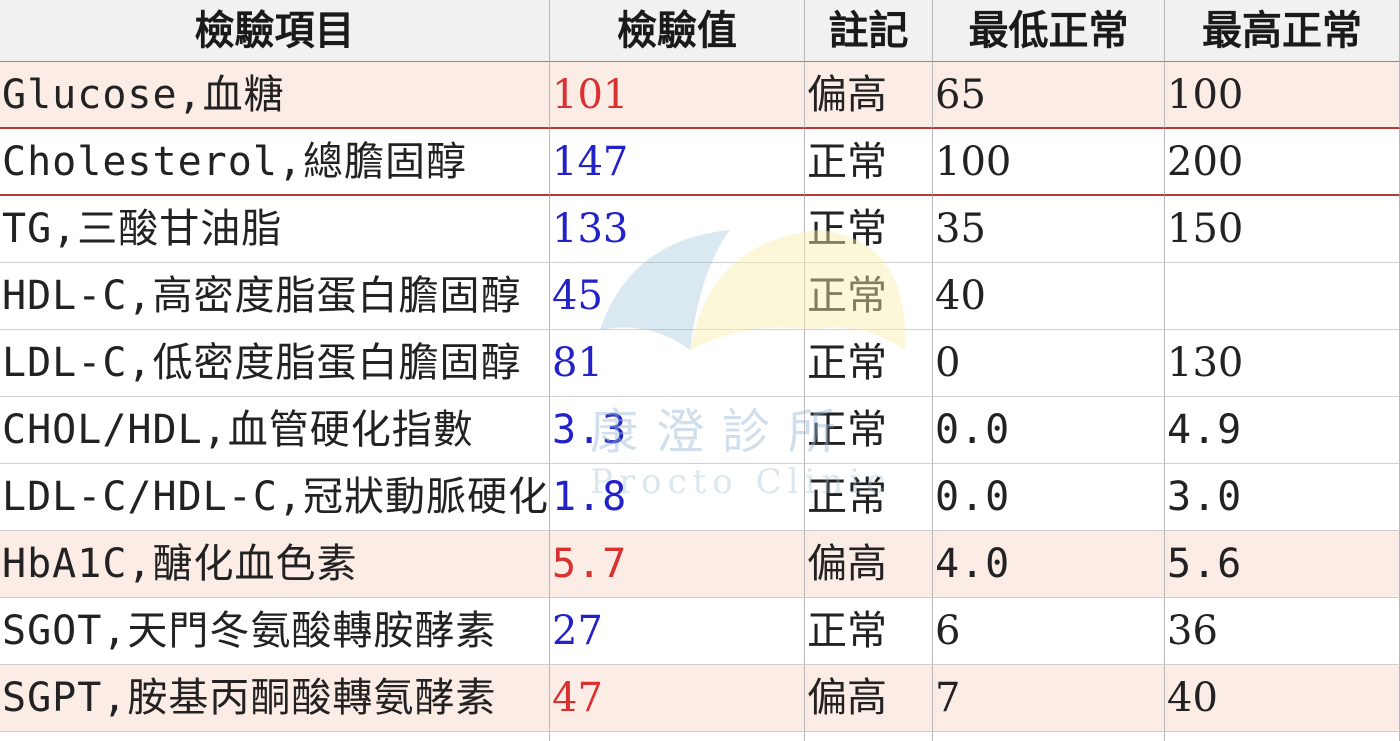  I want to click on item-cell: Cholesterol,總膽固醇, so click(275, 162).